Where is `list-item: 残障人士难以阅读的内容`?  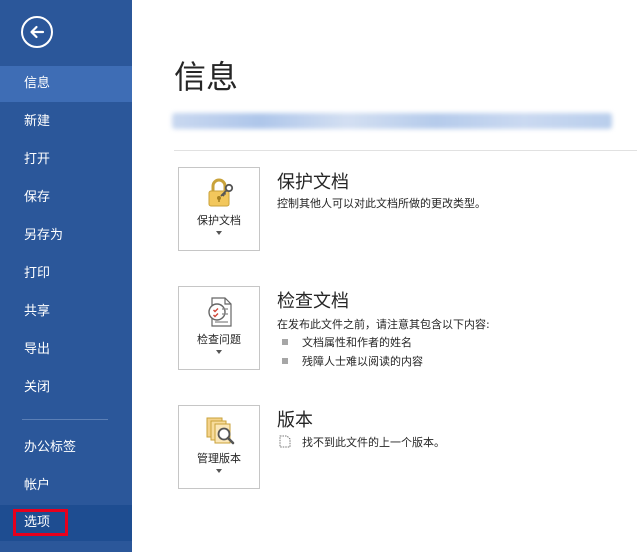
list-item: 残障人士难以阅读的内容 is located at coordinates (362, 361).